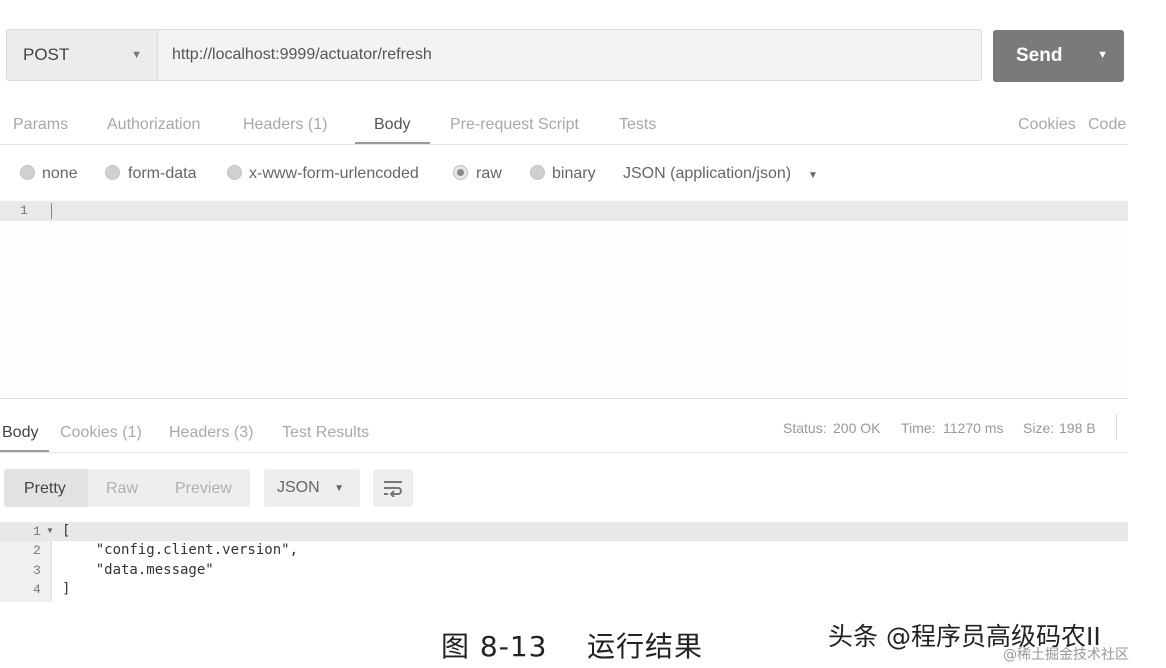 Image resolution: width=1166 pixels, height=668 pixels. What do you see at coordinates (637, 125) in the screenshot?
I see `tab-tests: Tests` at bounding box center [637, 125].